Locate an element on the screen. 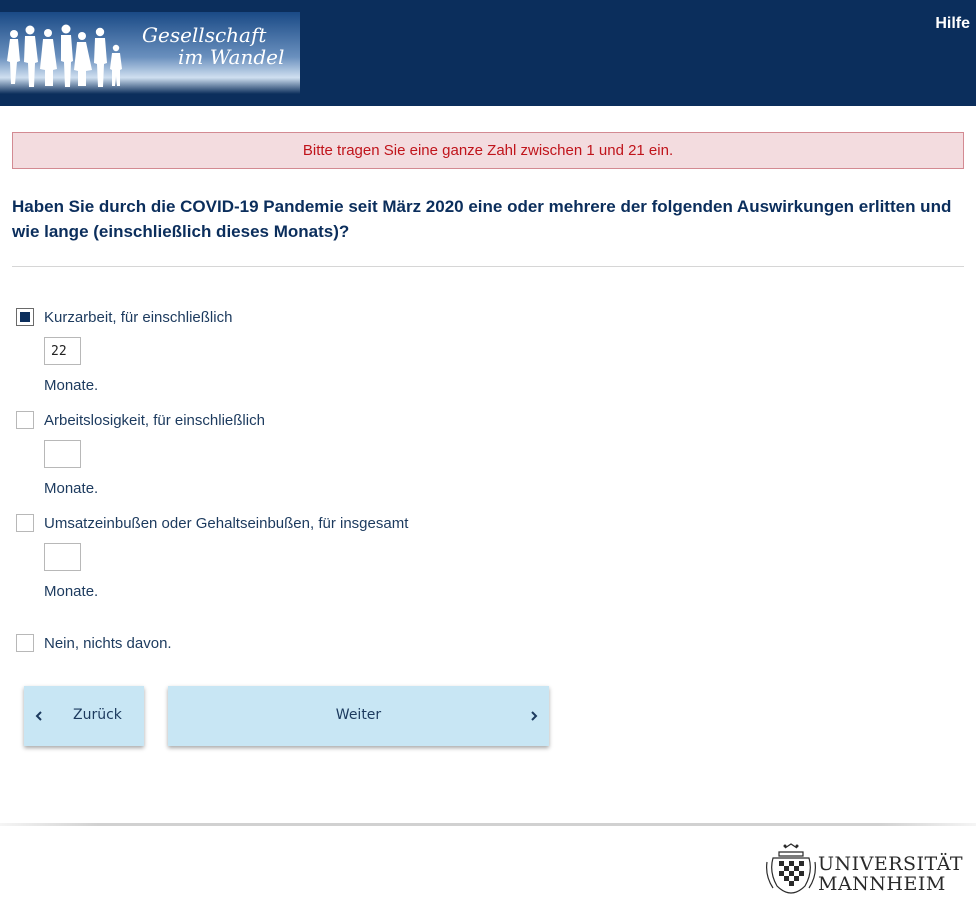  universitaet-mannheim-logo: UNIVERSITÄT MANNHEIM is located at coordinates (865, 870).